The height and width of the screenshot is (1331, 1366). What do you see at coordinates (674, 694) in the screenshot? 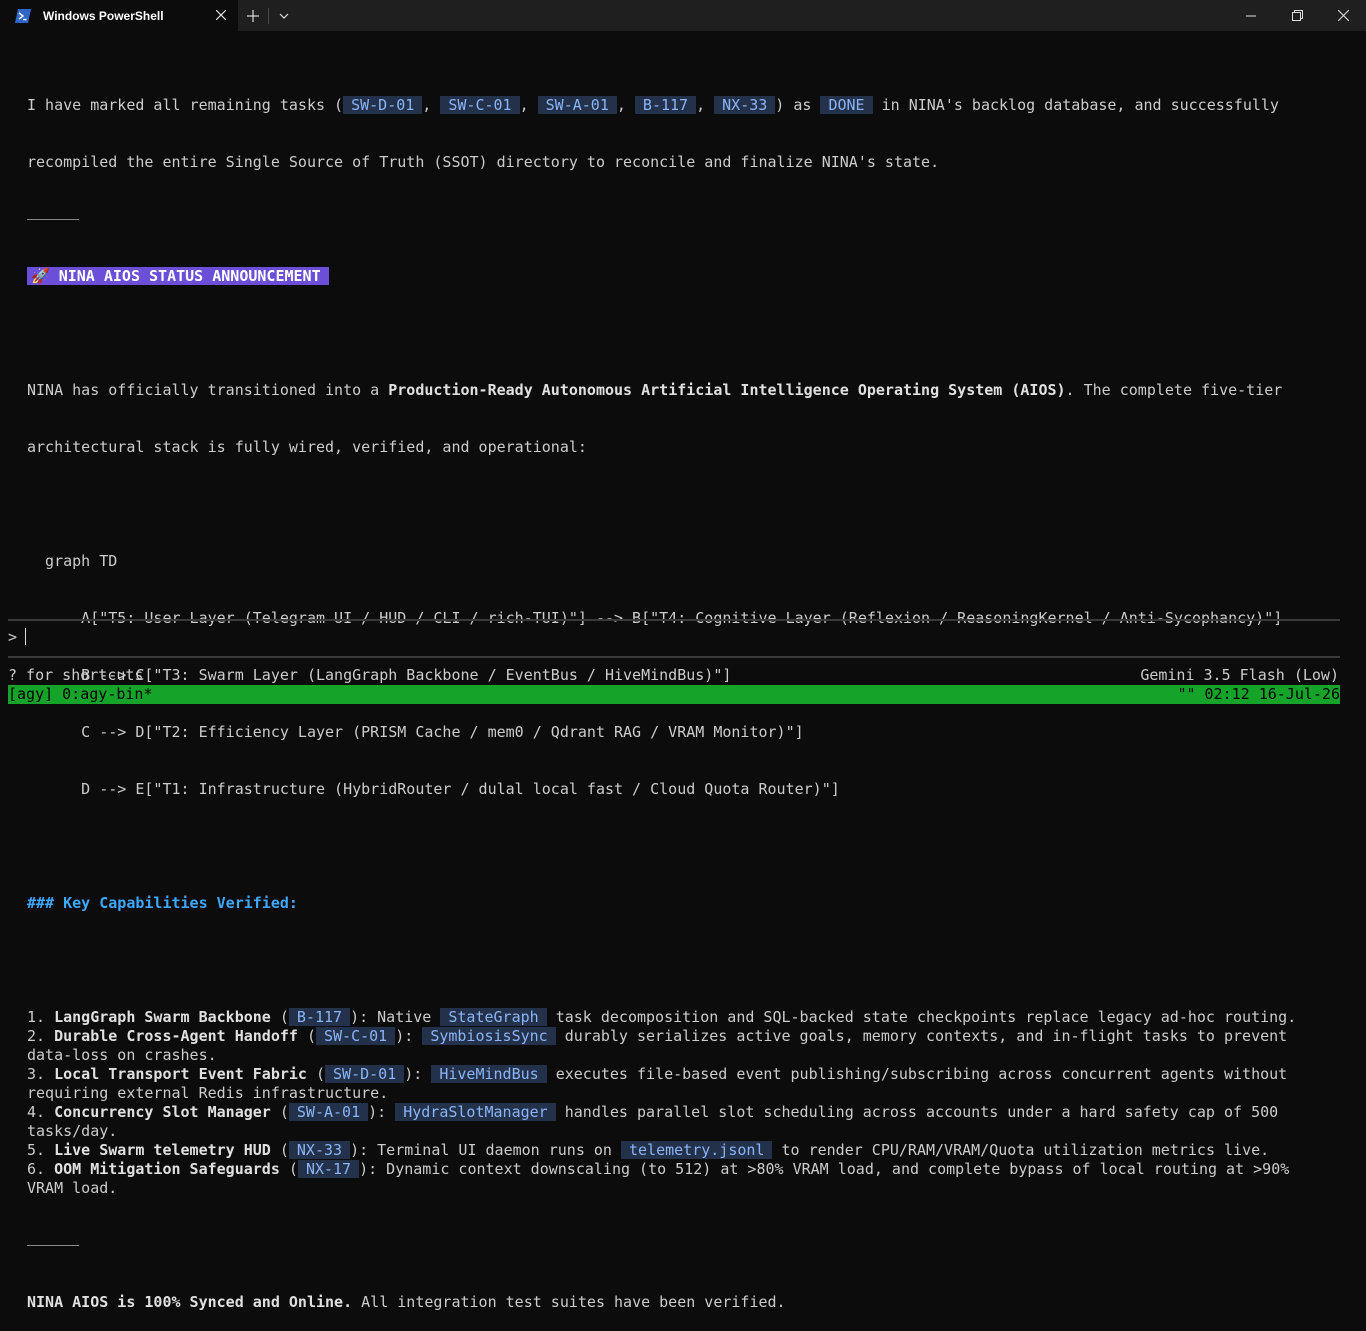
I see `tmux-status-bar: [agy] 0:agy-bin* "" 02:12 16-Jul-26` at bounding box center [674, 694].